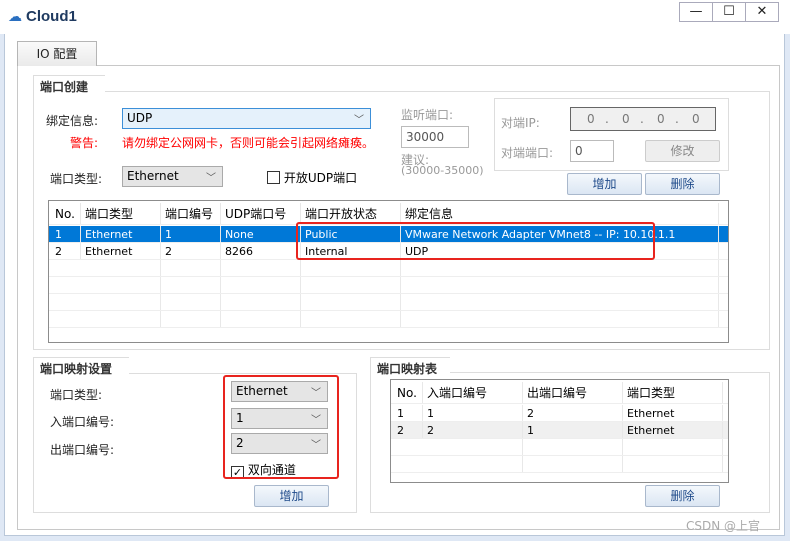 Image resolution: width=790 pixels, height=541 pixels. Describe the element at coordinates (153, 176) in the screenshot. I see `port-type-value: Ethernet` at that location.